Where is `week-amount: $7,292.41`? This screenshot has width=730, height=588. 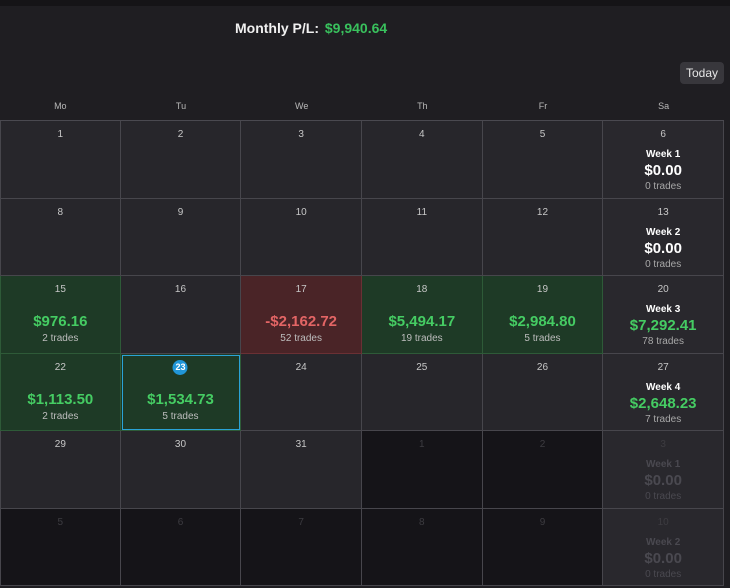
week-amount: $7,292.41 is located at coordinates (663, 325).